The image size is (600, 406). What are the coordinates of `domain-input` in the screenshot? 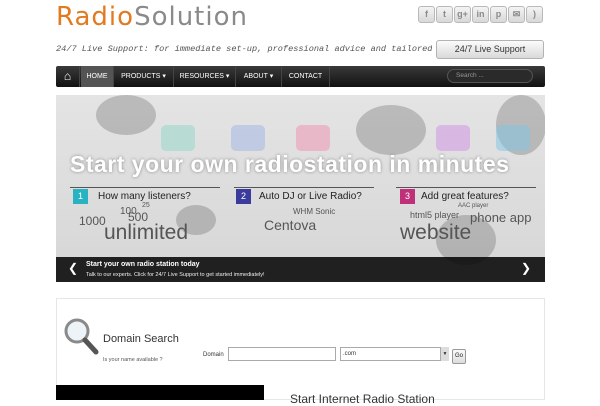 It's located at (282, 354).